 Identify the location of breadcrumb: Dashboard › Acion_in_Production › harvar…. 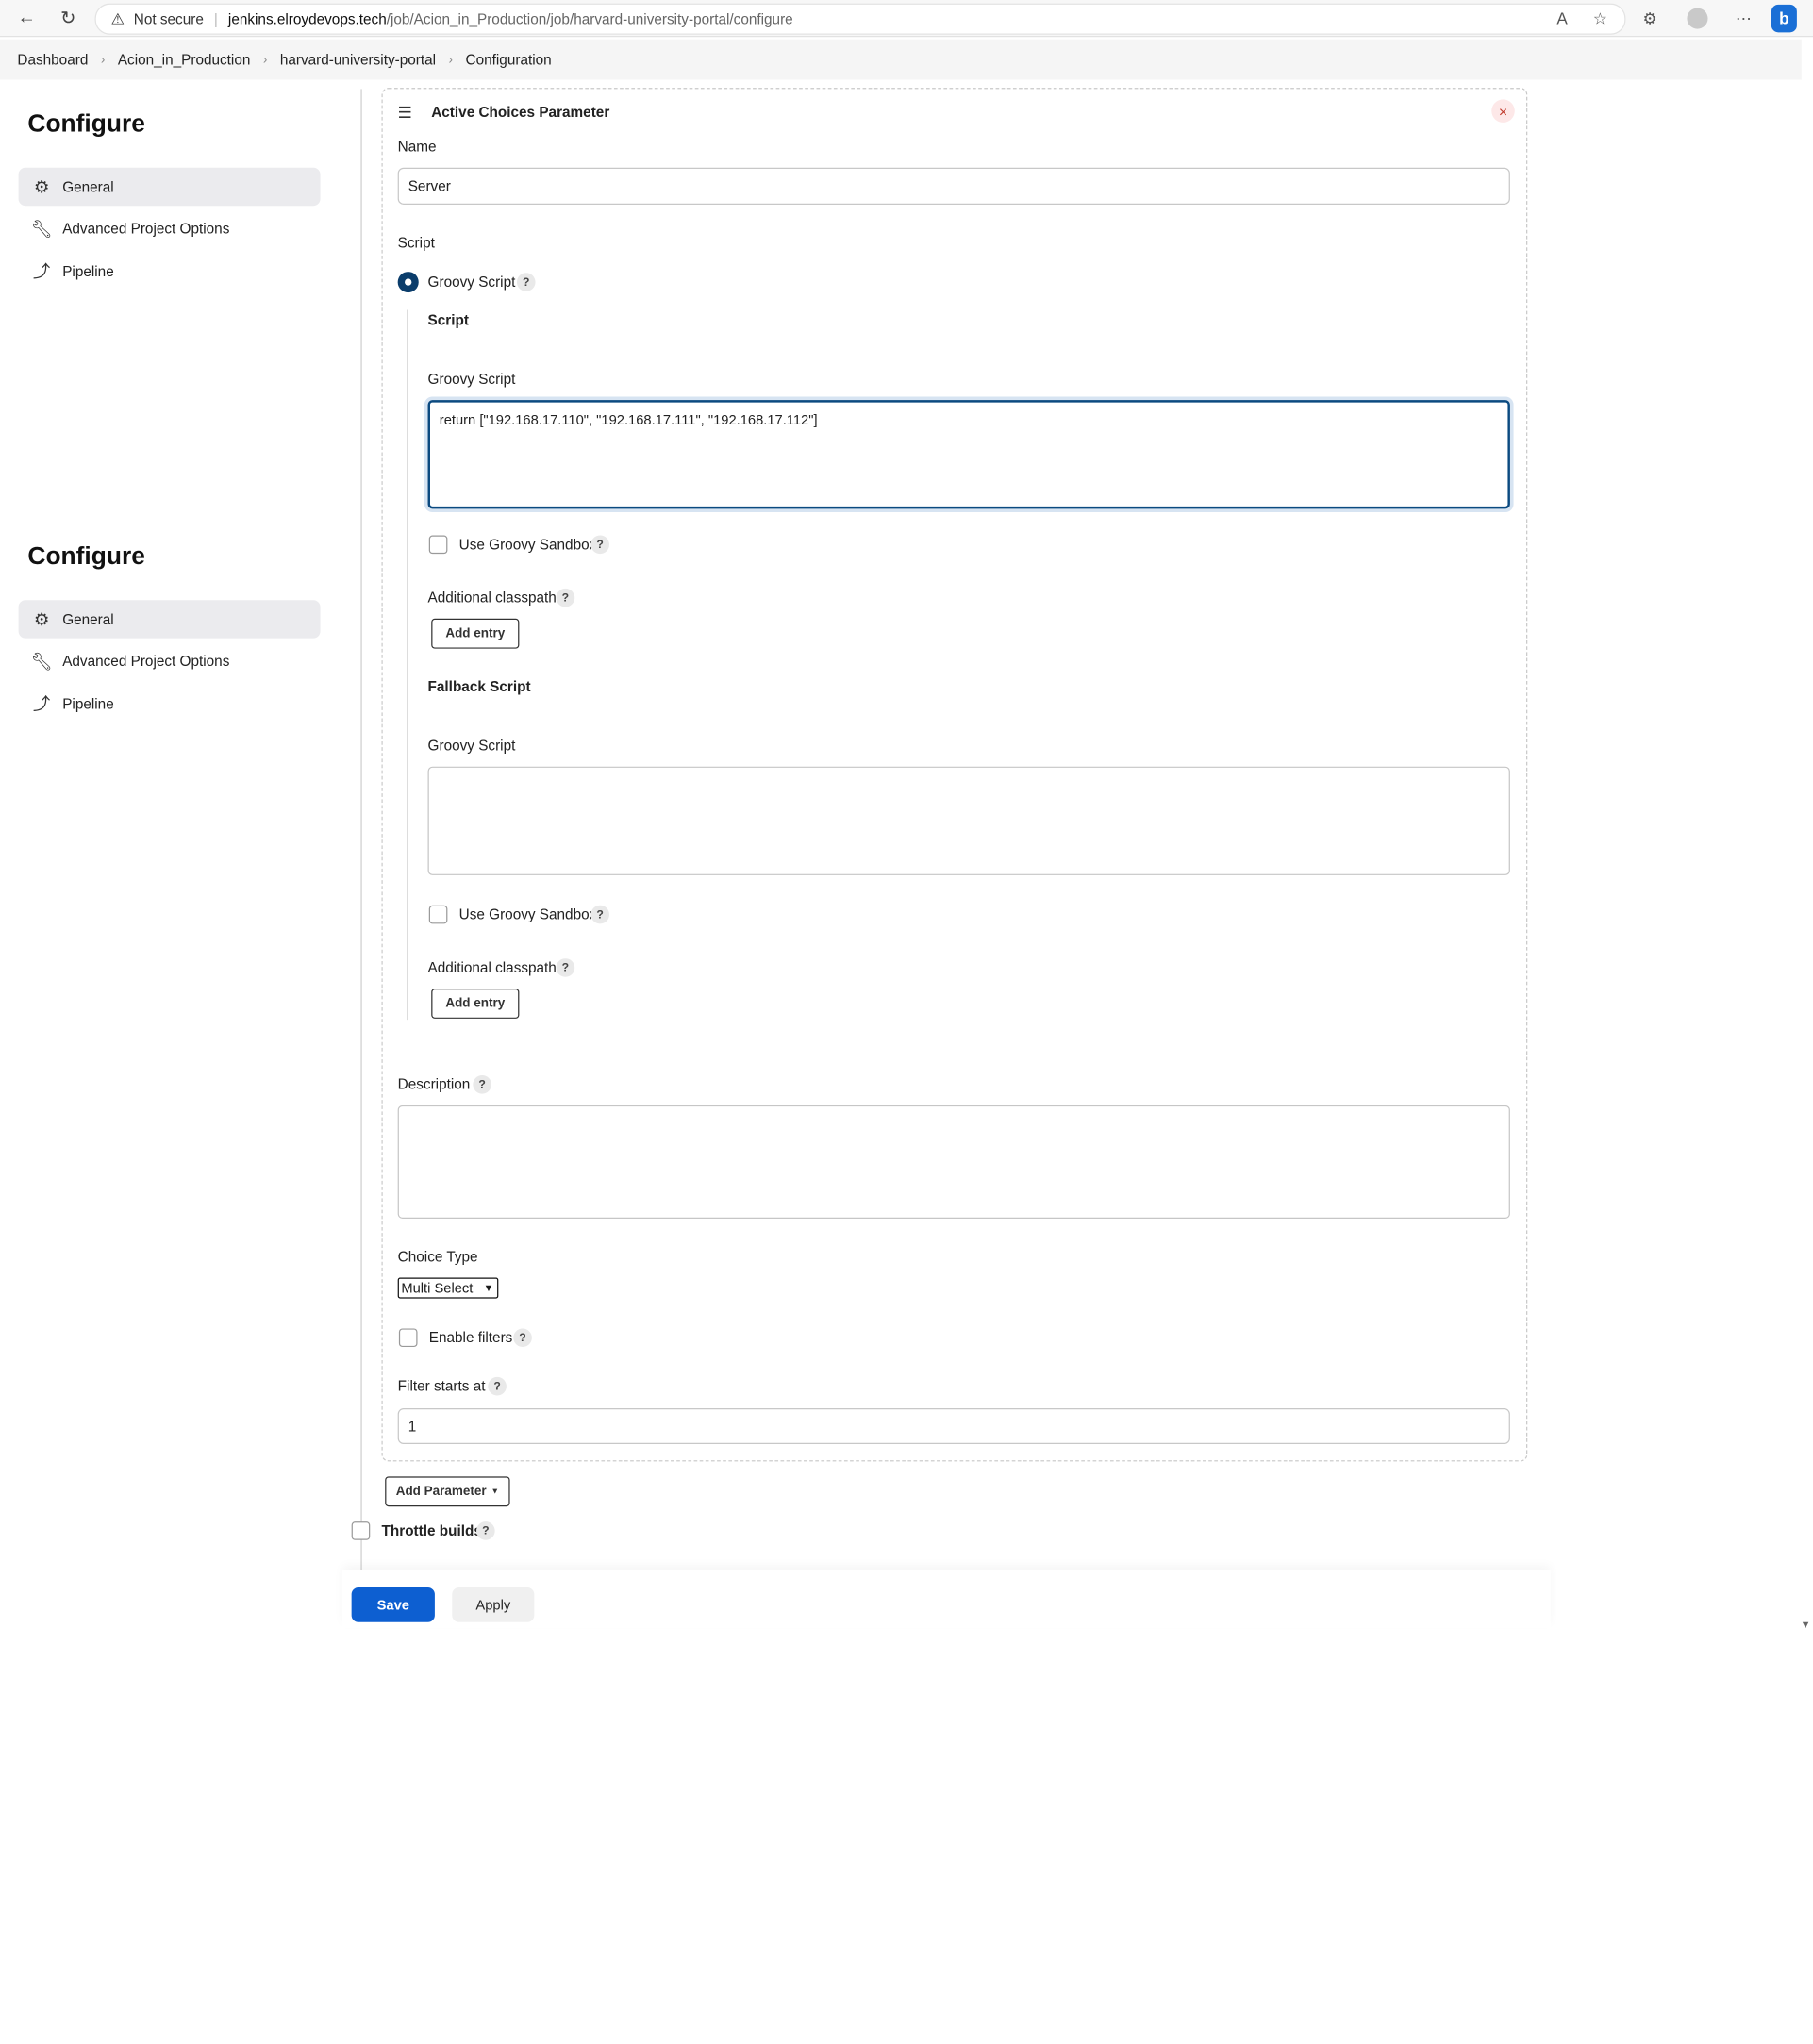
(901, 59).